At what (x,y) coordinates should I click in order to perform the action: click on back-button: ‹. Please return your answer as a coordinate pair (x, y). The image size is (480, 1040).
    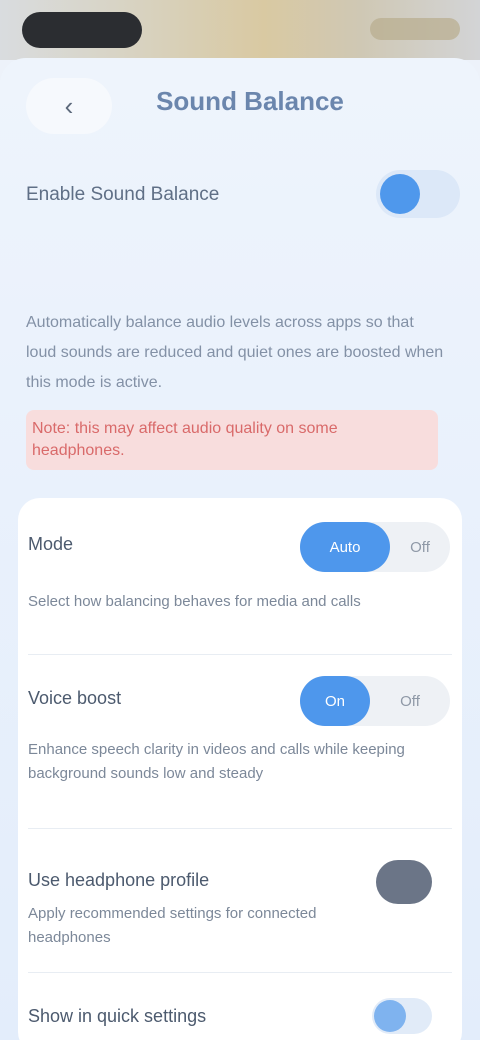
    Looking at the image, I should click on (69, 106).